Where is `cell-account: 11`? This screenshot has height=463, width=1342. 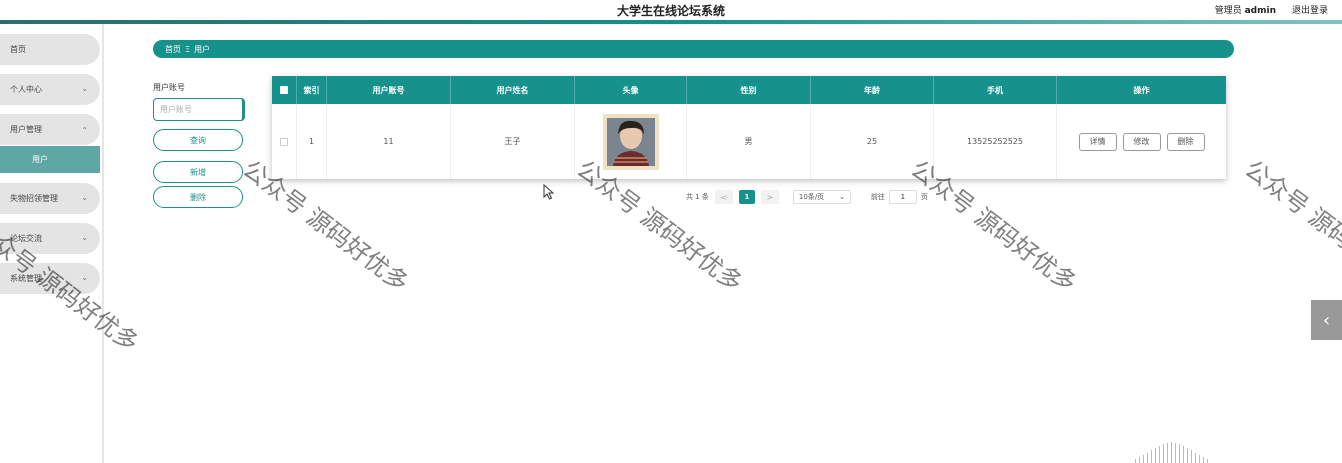 cell-account: 11 is located at coordinates (389, 141).